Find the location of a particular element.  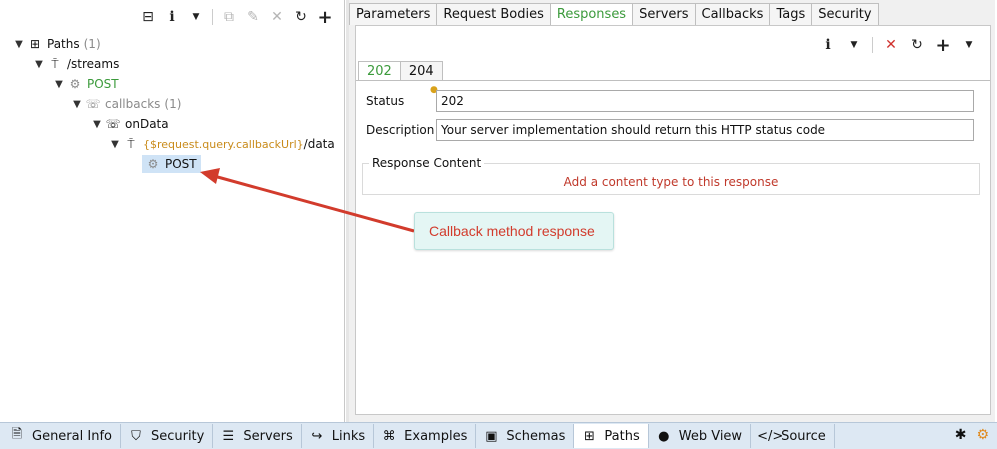

settings-icon: ⚙ is located at coordinates (982, 435).